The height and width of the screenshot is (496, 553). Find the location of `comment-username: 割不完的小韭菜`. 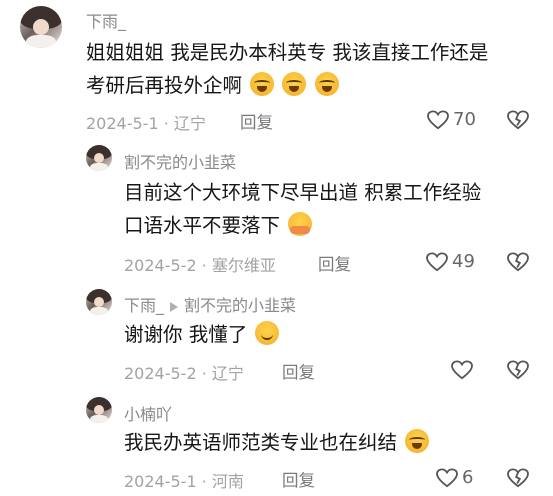

comment-username: 割不完的小韭菜 is located at coordinates (180, 161).